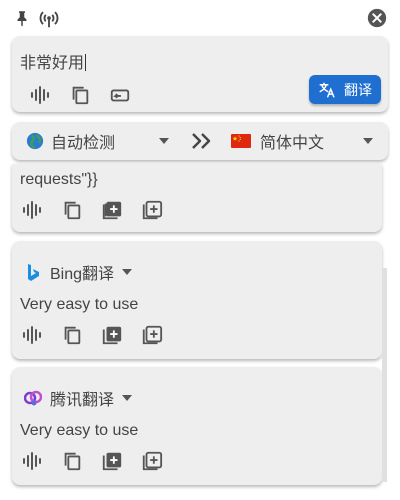 This screenshot has width=400, height=500. I want to click on result-text-tencent: Very easy to use, so click(79, 430).